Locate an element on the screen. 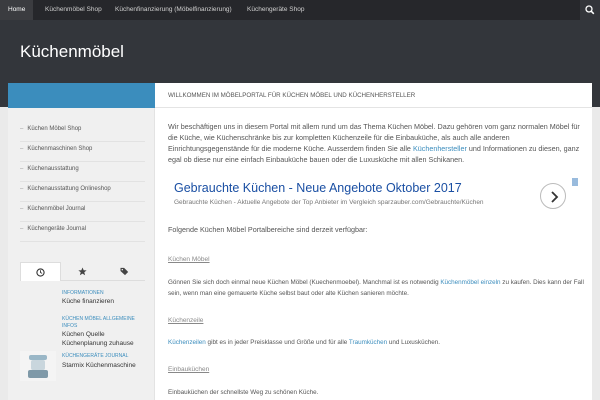  clock-icon is located at coordinates (40, 272).